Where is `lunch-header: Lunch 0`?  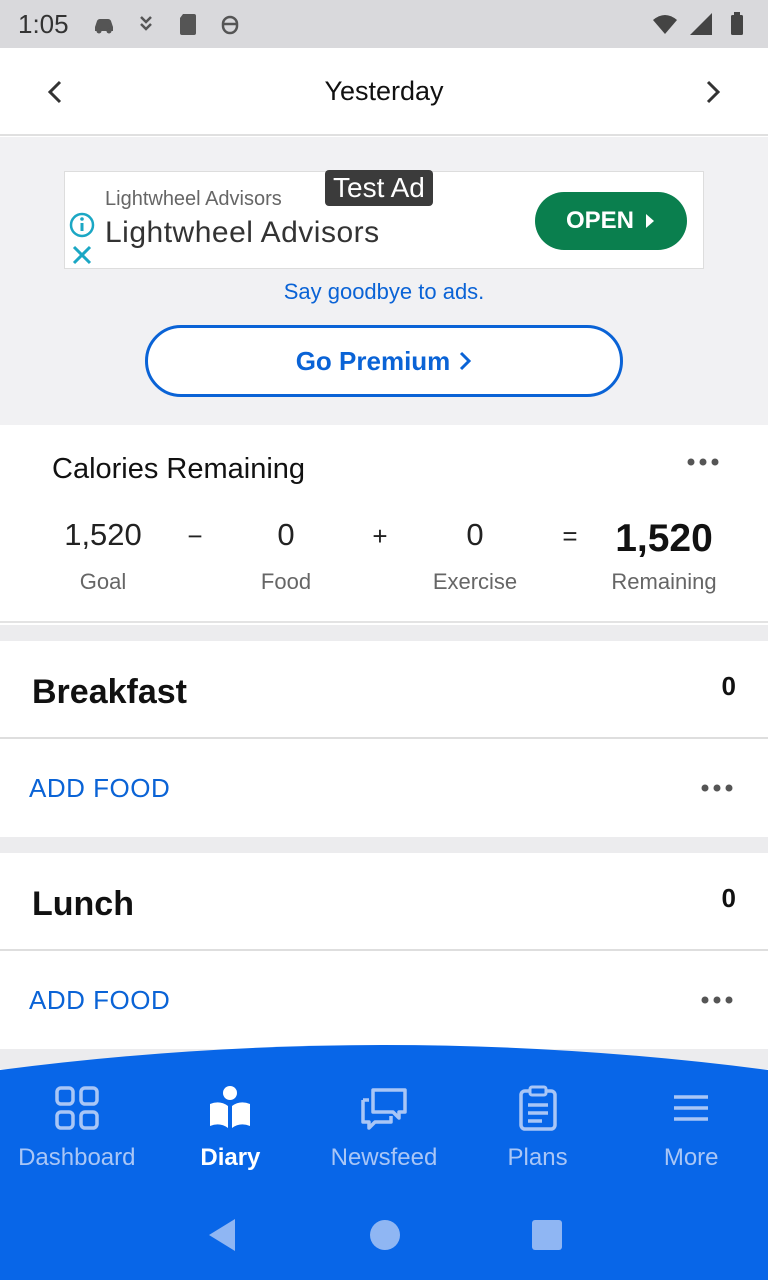 lunch-header: Lunch 0 is located at coordinates (384, 902).